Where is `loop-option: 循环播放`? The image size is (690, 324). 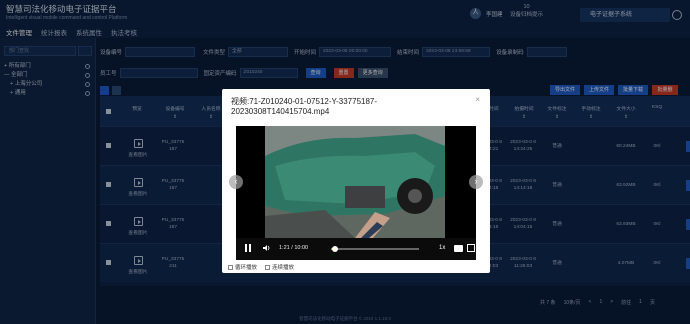
loop-option: 循环播放 is located at coordinates (242, 267).